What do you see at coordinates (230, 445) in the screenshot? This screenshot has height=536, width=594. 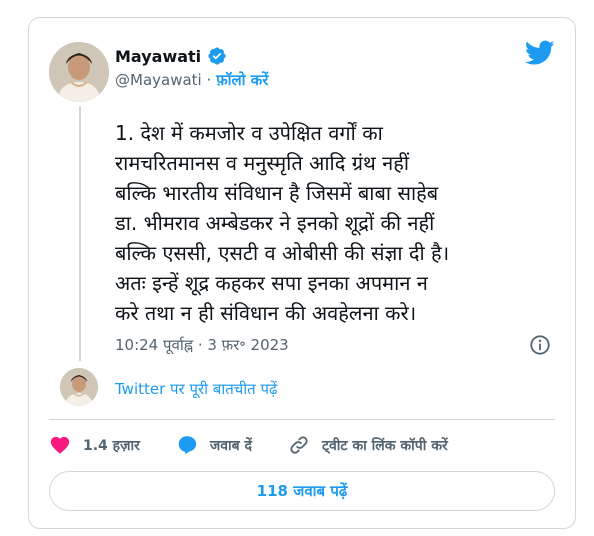 I see `reply-label: जवाब दें` at bounding box center [230, 445].